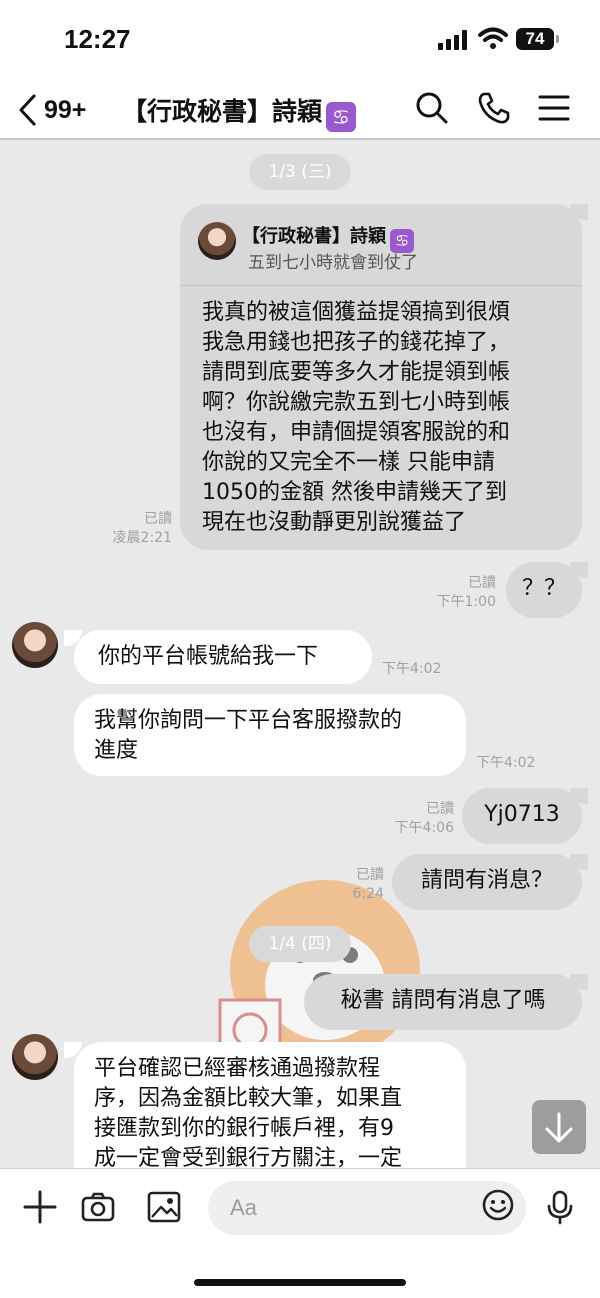 The width and height of the screenshot is (600, 1298). I want to click on message-time: 下午1:00, so click(466, 602).